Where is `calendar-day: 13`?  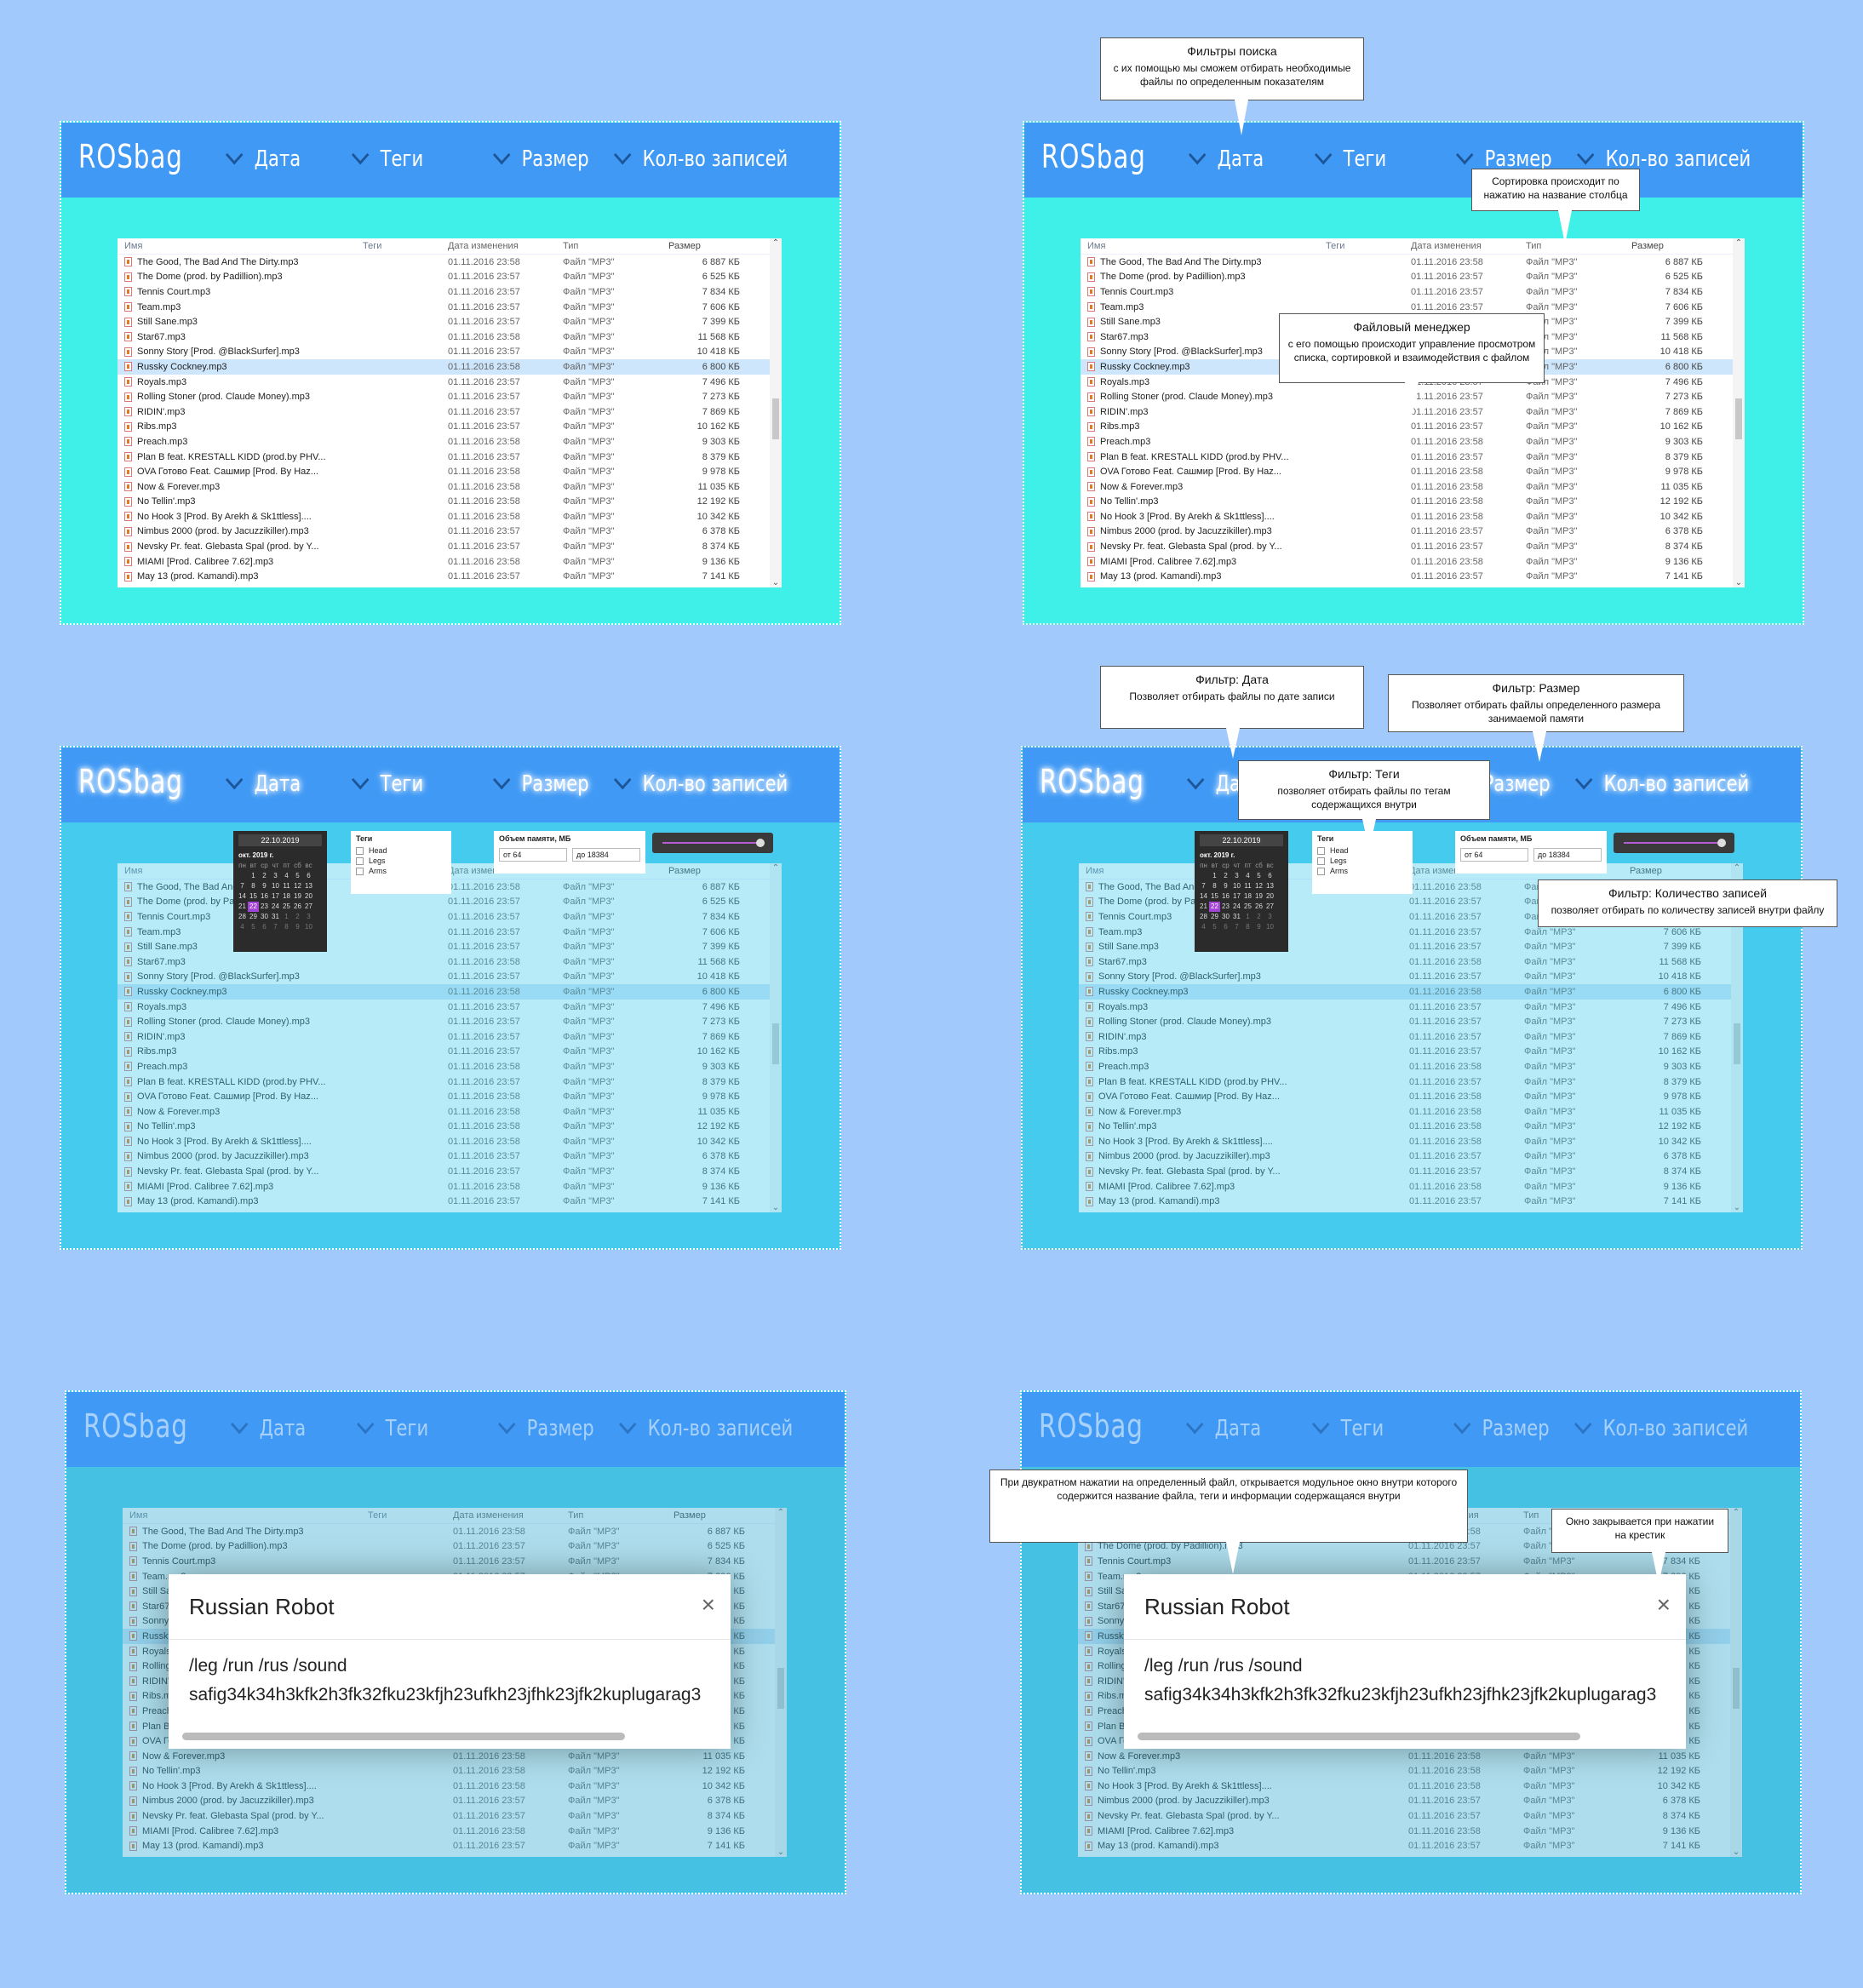 calendar-day: 13 is located at coordinates (308, 886).